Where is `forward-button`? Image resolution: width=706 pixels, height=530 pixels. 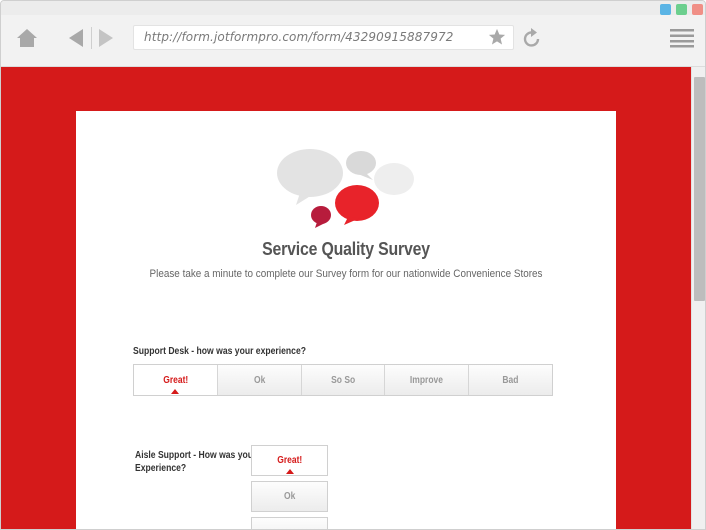
forward-button is located at coordinates (106, 38).